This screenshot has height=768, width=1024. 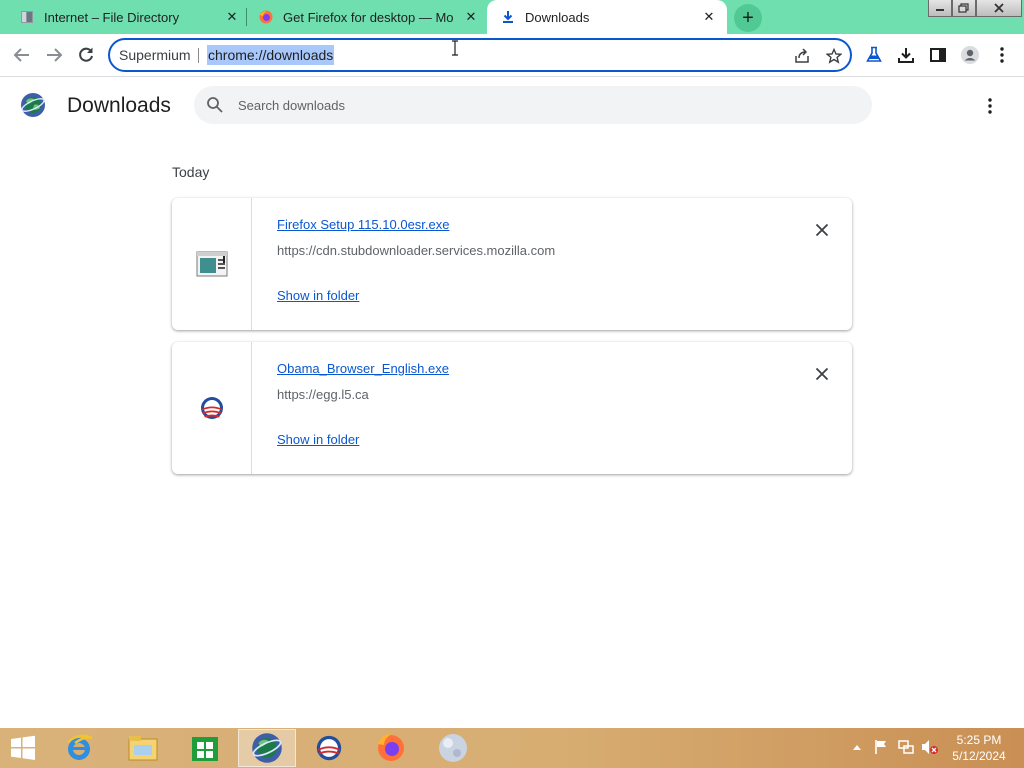 I want to click on clock-date: 5/12/2024, so click(x=979, y=756).